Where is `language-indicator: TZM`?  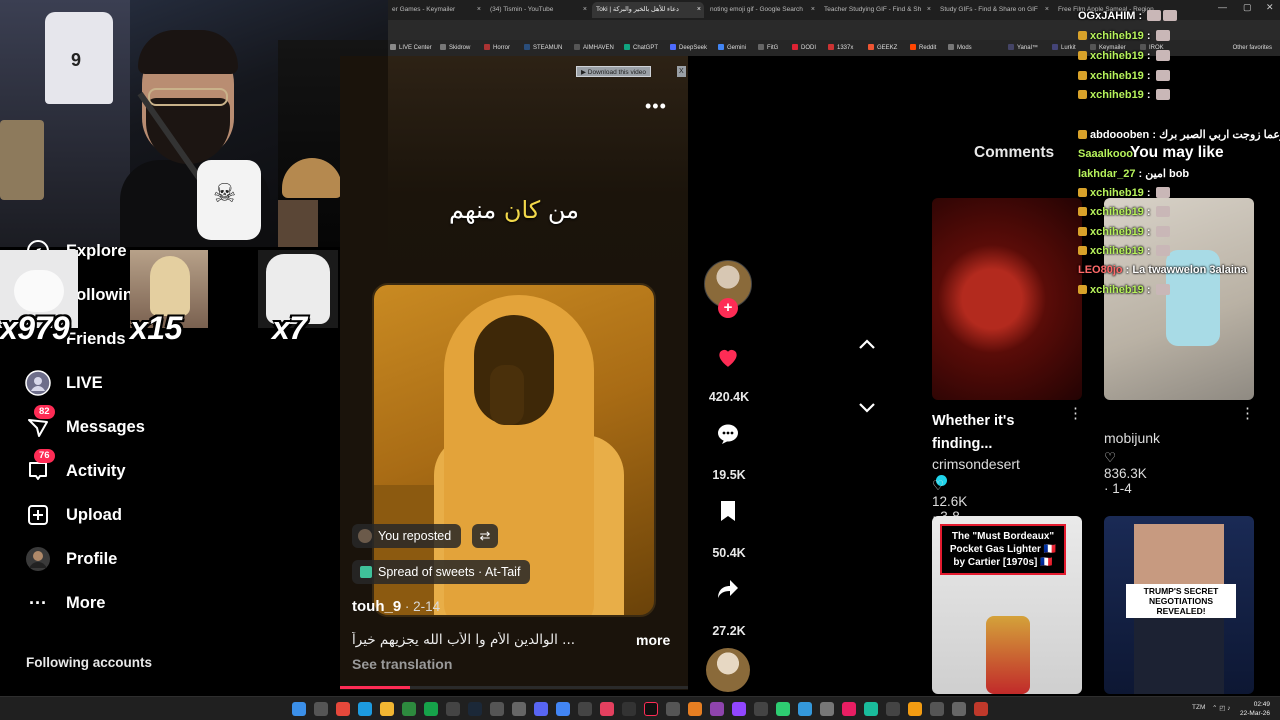 language-indicator: TZM is located at coordinates (1198, 707).